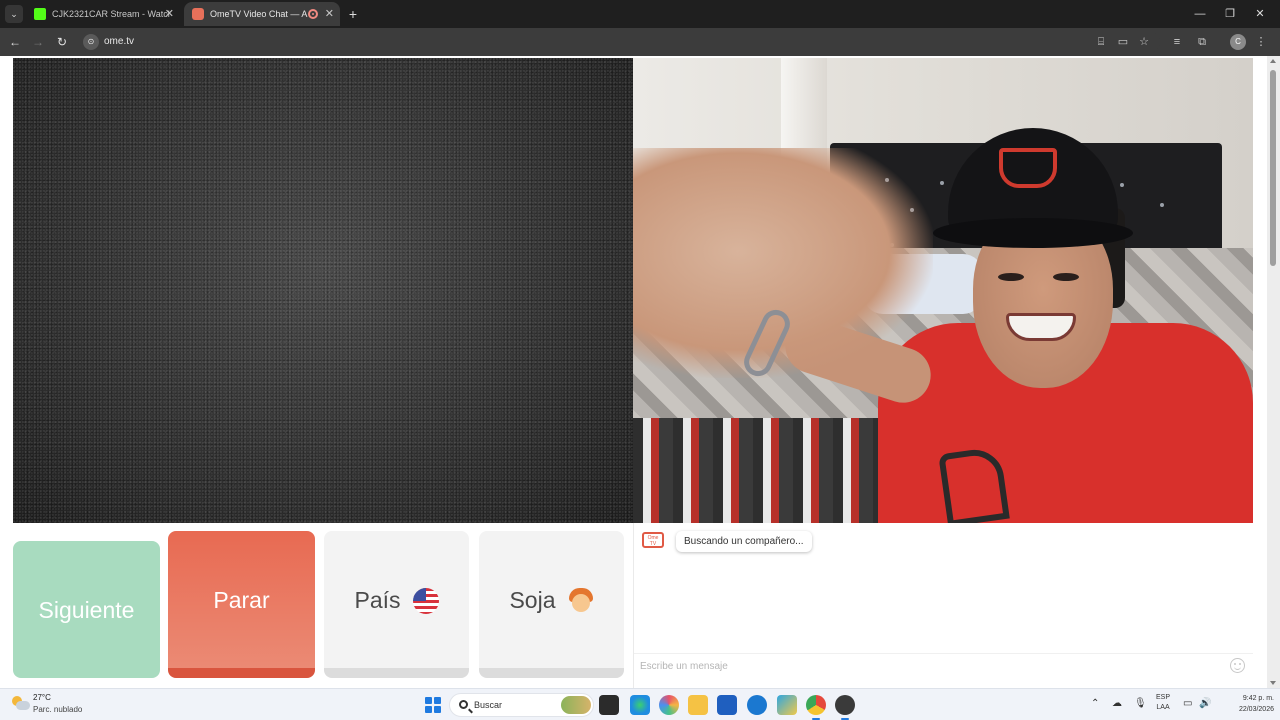 This screenshot has height=720, width=1280. Describe the element at coordinates (1205, 703) in the screenshot. I see `volume-icon: 🔊` at that location.